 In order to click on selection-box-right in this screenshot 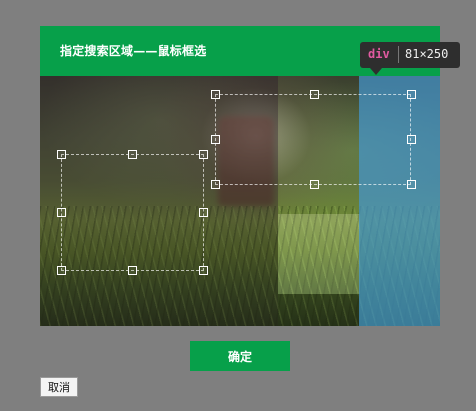, I will do `click(313, 139)`.